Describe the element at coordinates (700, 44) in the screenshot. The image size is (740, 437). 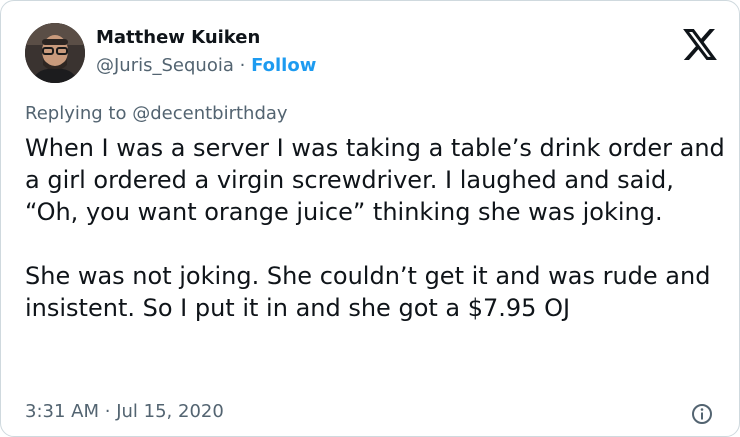
I see `x-logo-icon` at that location.